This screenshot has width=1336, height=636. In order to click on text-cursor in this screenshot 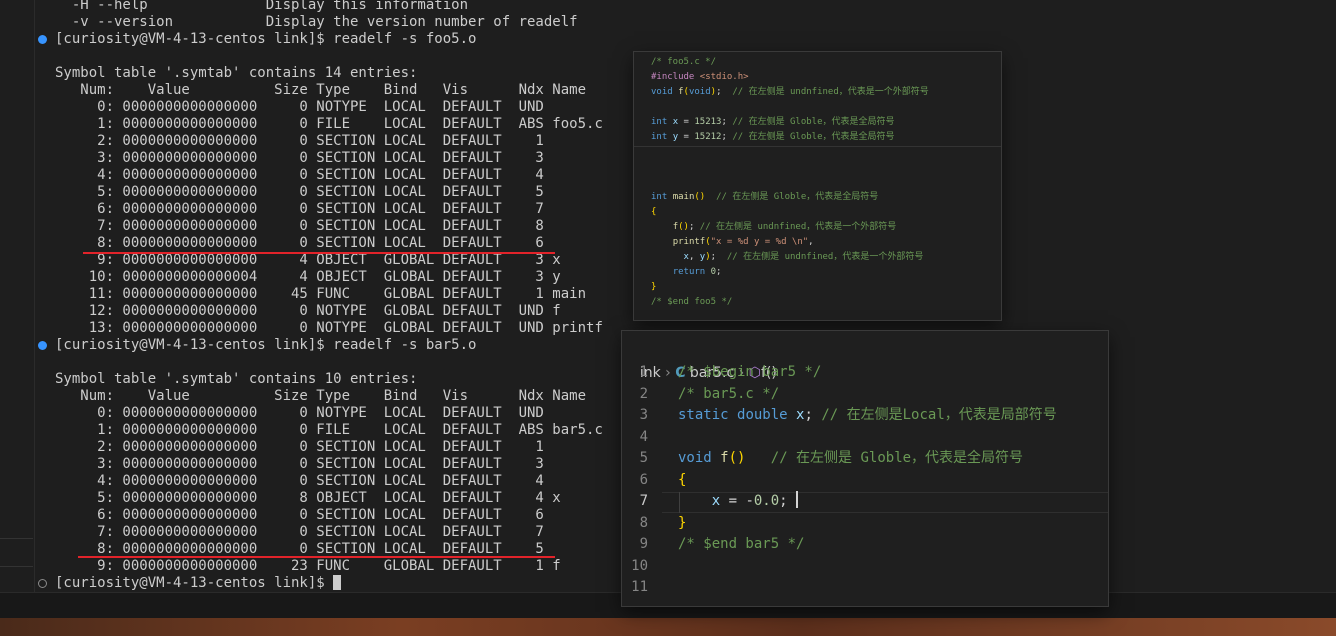, I will do `click(797, 499)`.